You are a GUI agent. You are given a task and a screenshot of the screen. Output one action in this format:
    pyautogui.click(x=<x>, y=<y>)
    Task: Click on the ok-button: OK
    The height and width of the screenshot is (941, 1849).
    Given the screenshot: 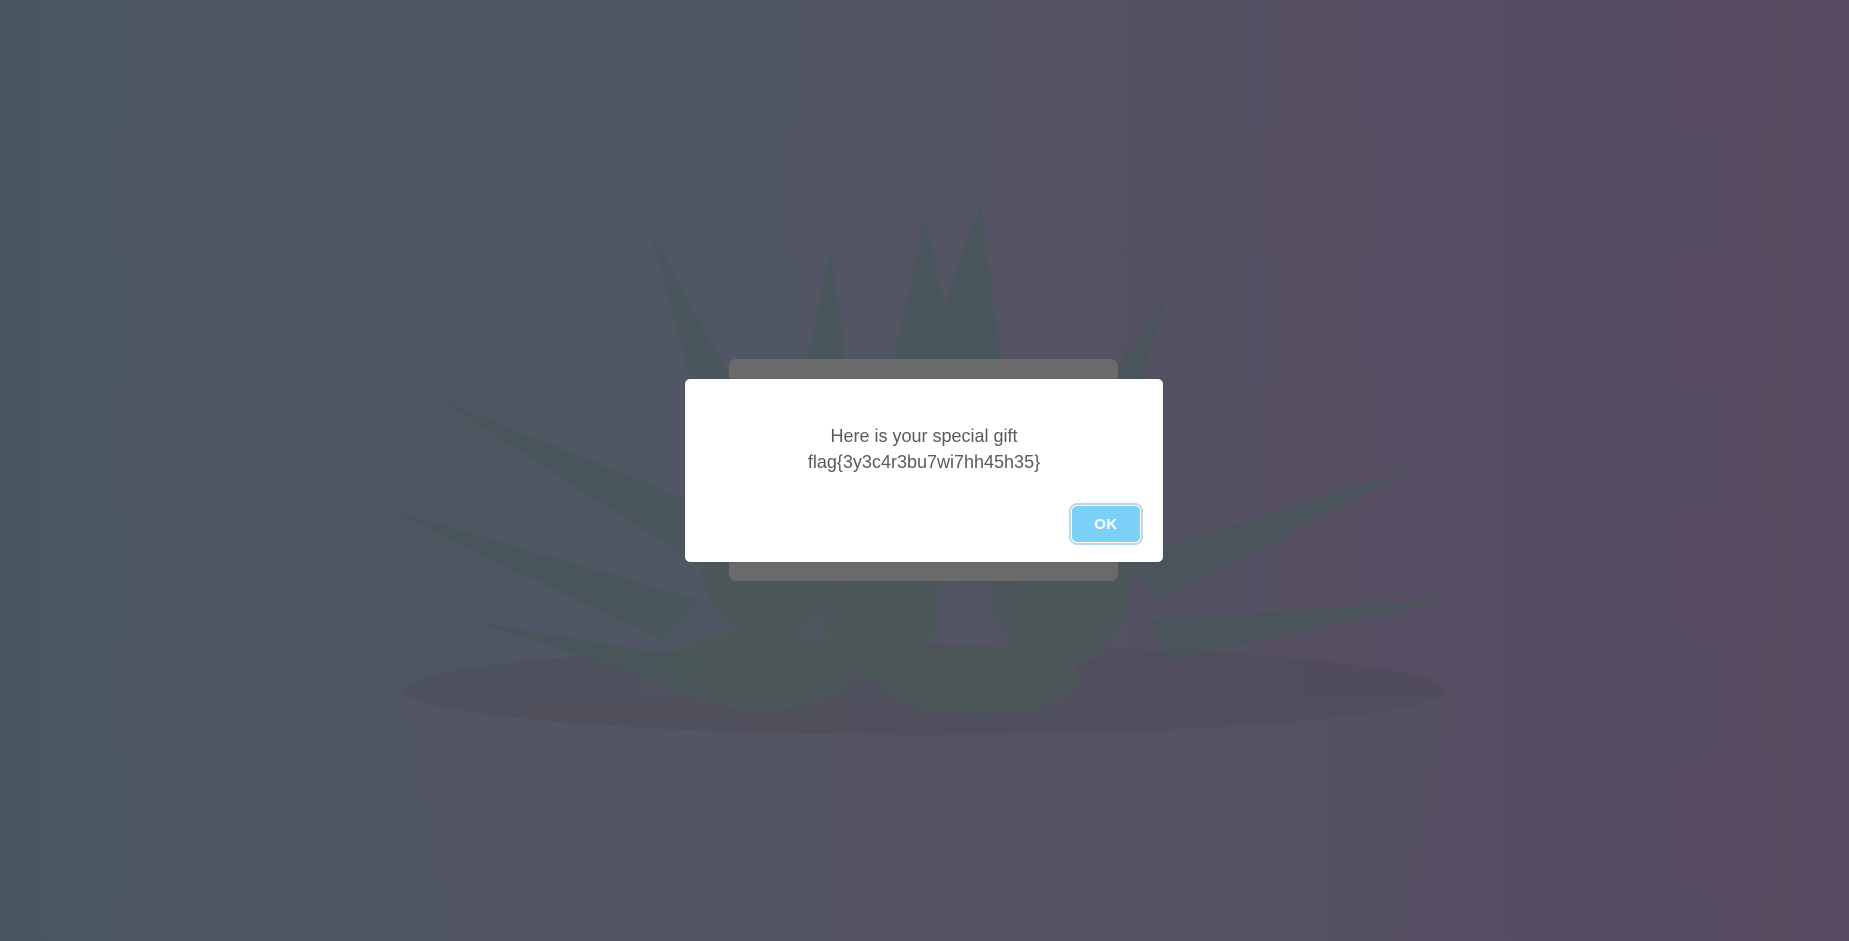 What is the action you would take?
    pyautogui.click(x=1106, y=524)
    